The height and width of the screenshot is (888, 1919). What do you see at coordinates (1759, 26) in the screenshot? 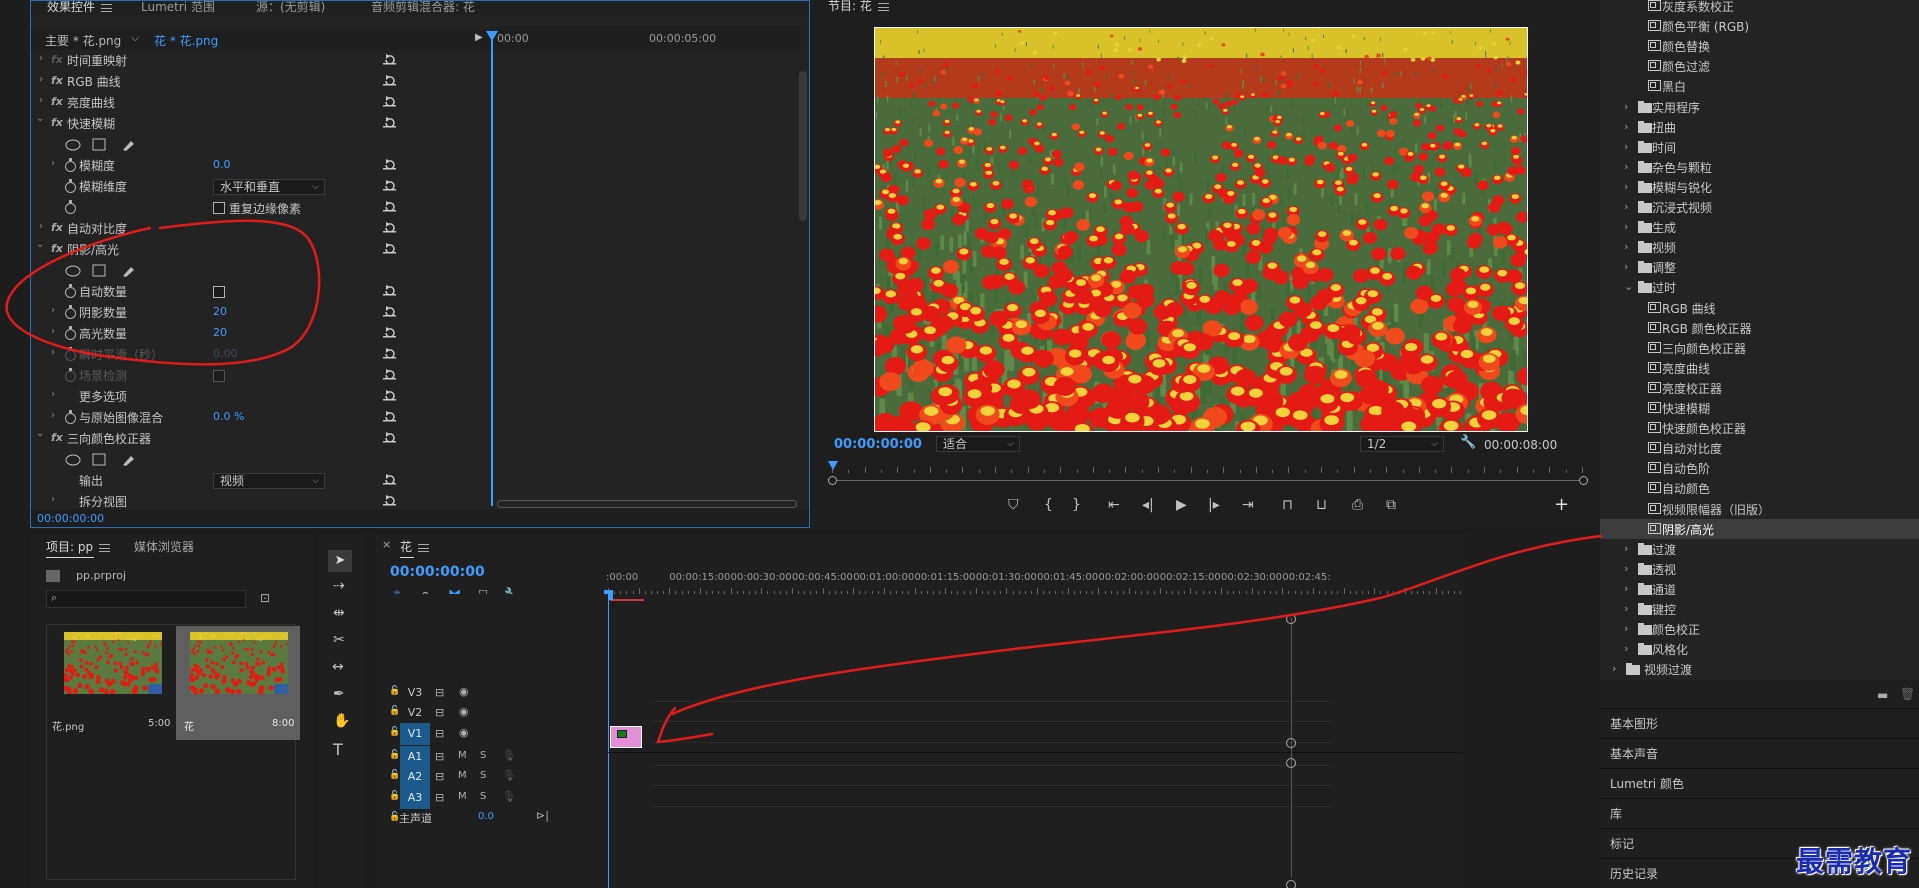
I see `effect-item: 颜色平衡 (RGB)` at bounding box center [1759, 26].